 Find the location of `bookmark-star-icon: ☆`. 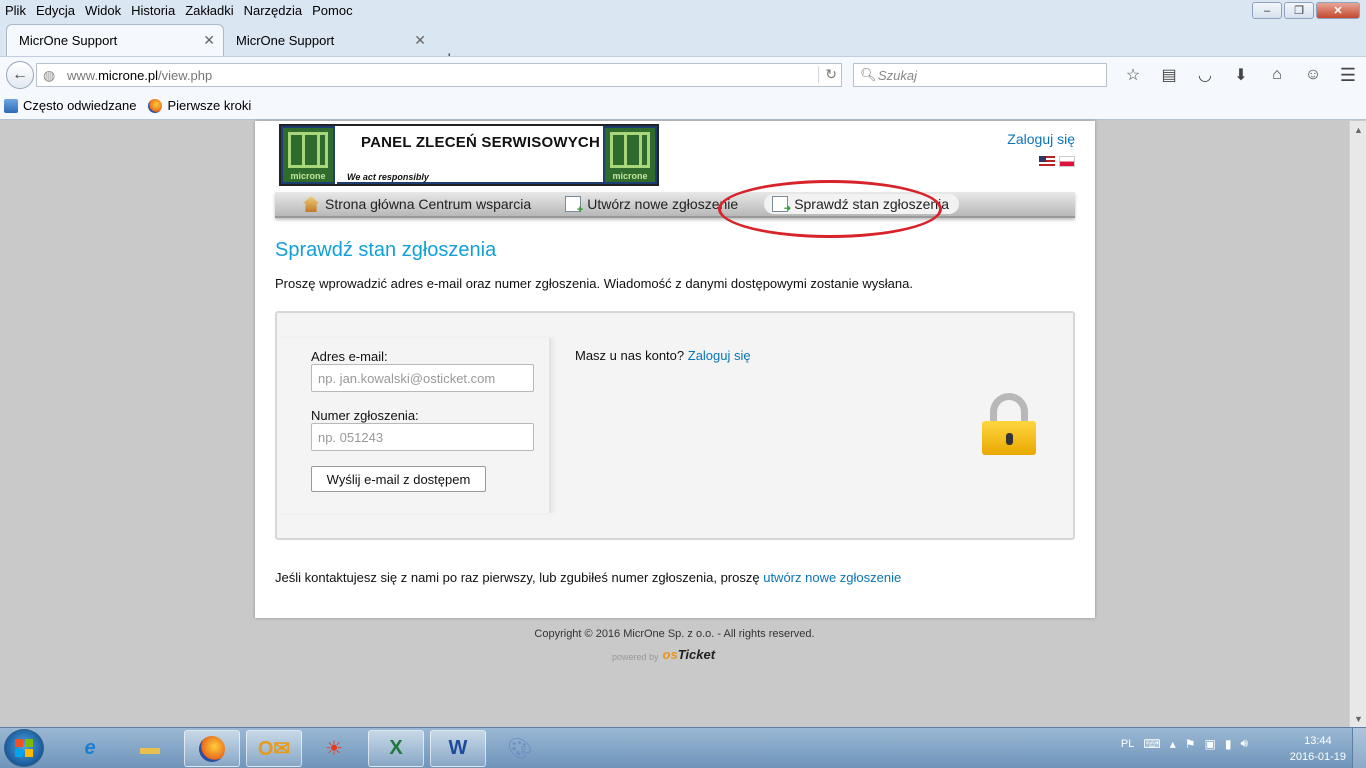

bookmark-star-icon: ☆ is located at coordinates (1133, 75).